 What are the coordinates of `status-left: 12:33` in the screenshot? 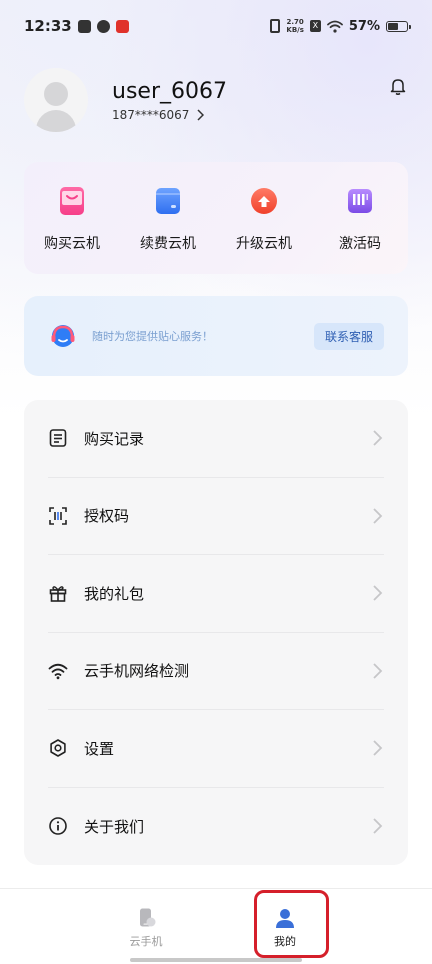 It's located at (76, 26).